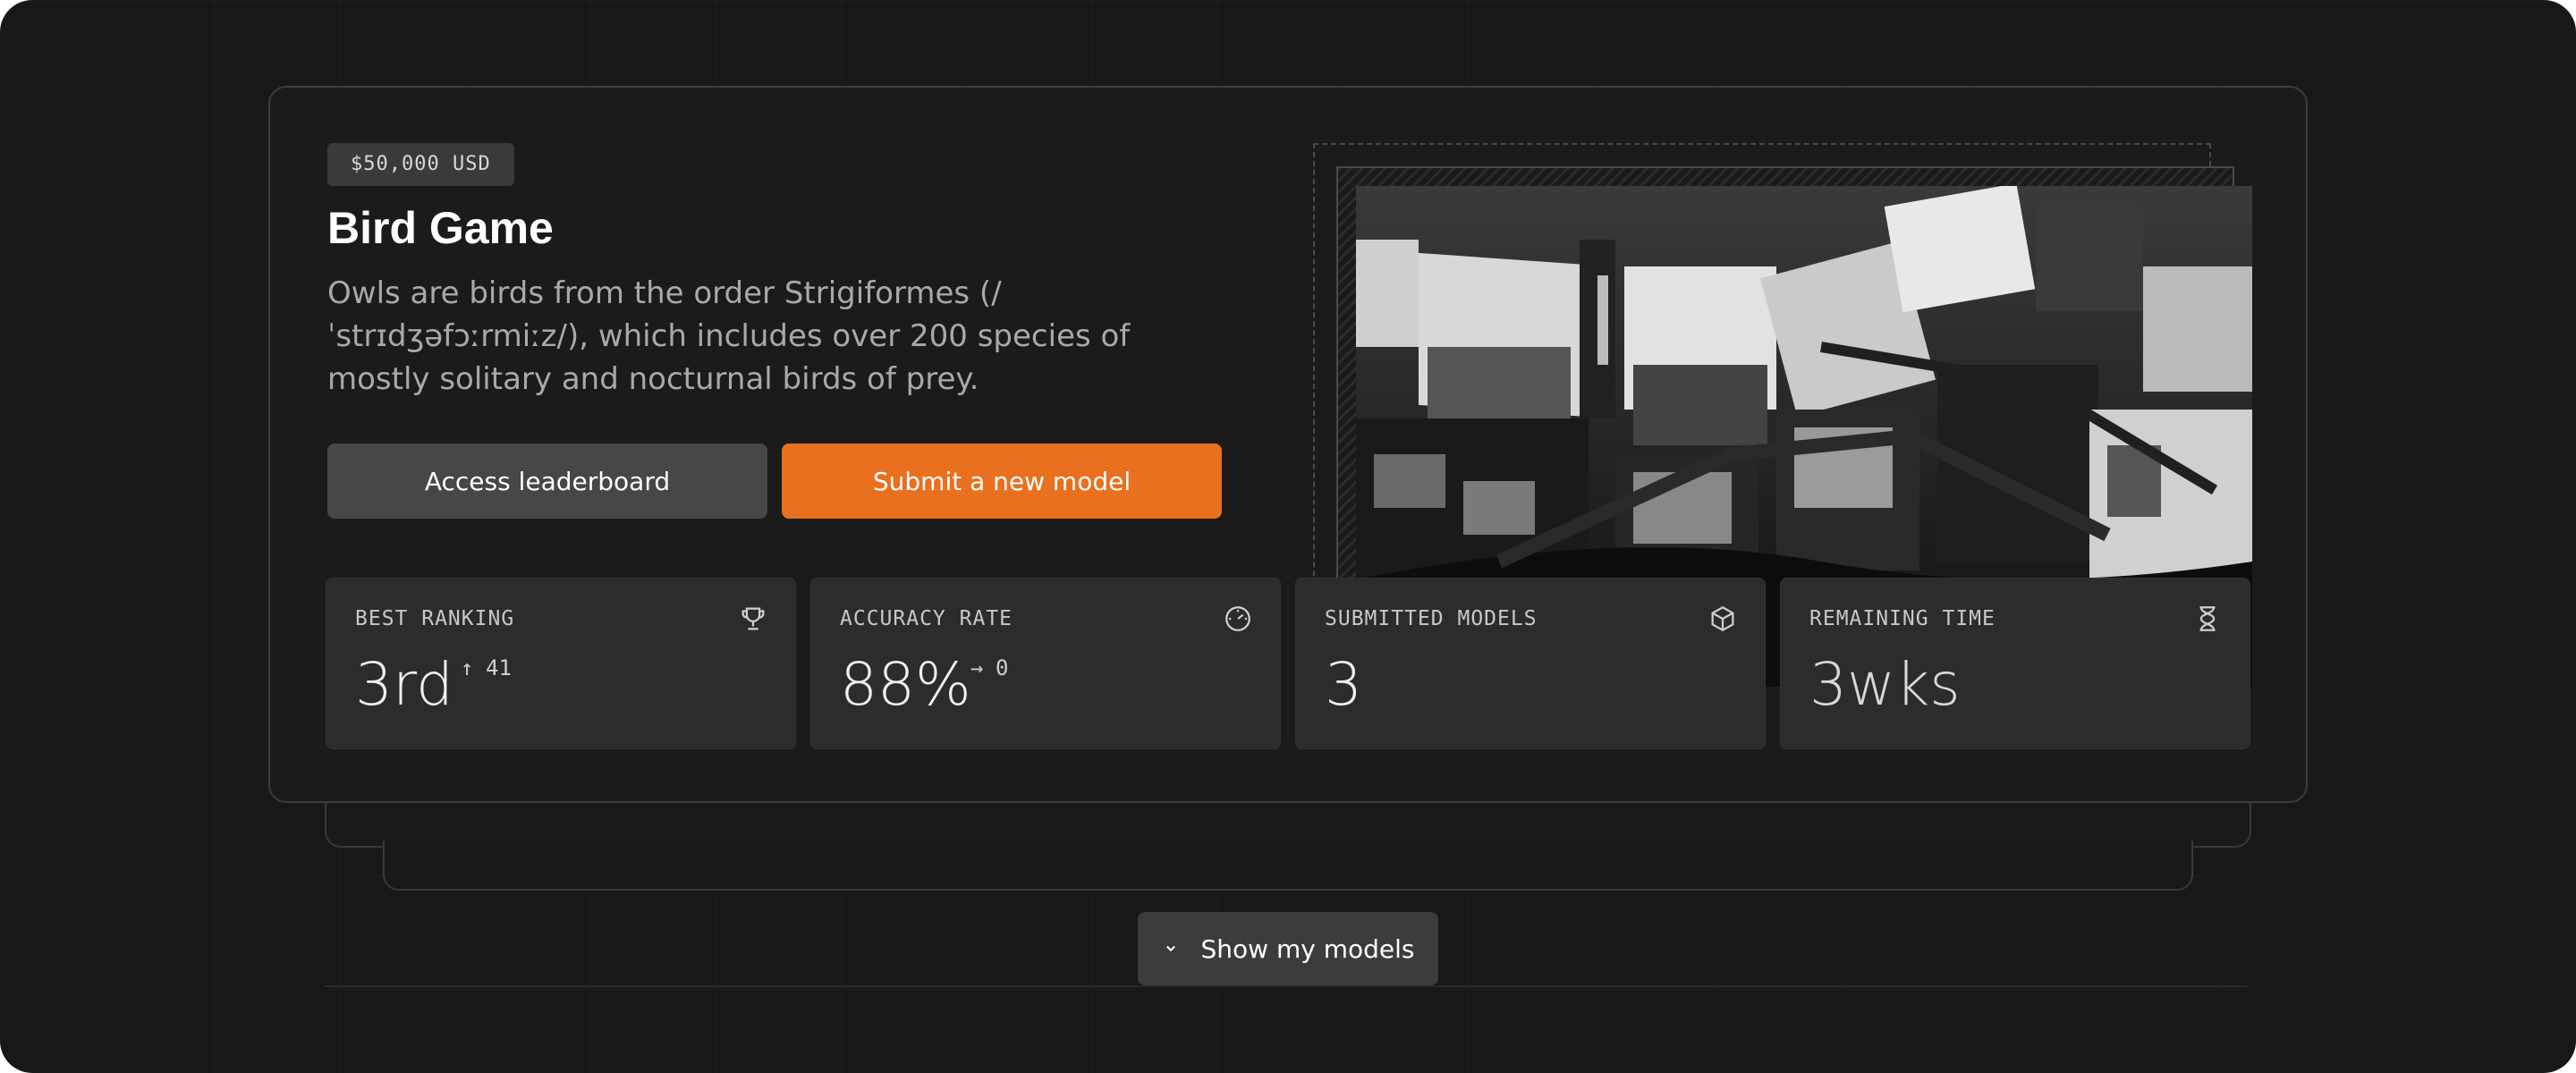 This screenshot has width=2576, height=1073. I want to click on stat-label: SUBMITTED MODELS, so click(1431, 618).